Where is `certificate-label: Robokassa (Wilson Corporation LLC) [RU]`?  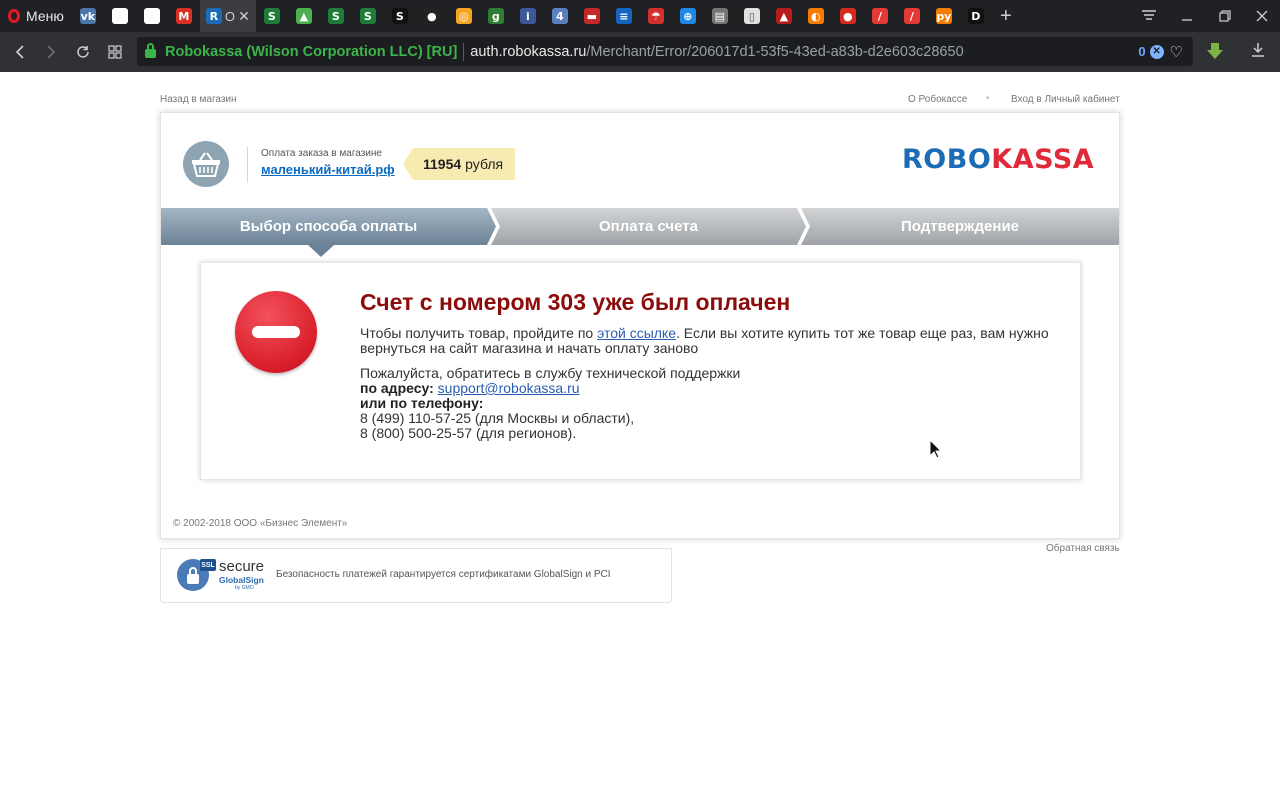 certificate-label: Robokassa (Wilson Corporation LLC) [RU] is located at coordinates (311, 52).